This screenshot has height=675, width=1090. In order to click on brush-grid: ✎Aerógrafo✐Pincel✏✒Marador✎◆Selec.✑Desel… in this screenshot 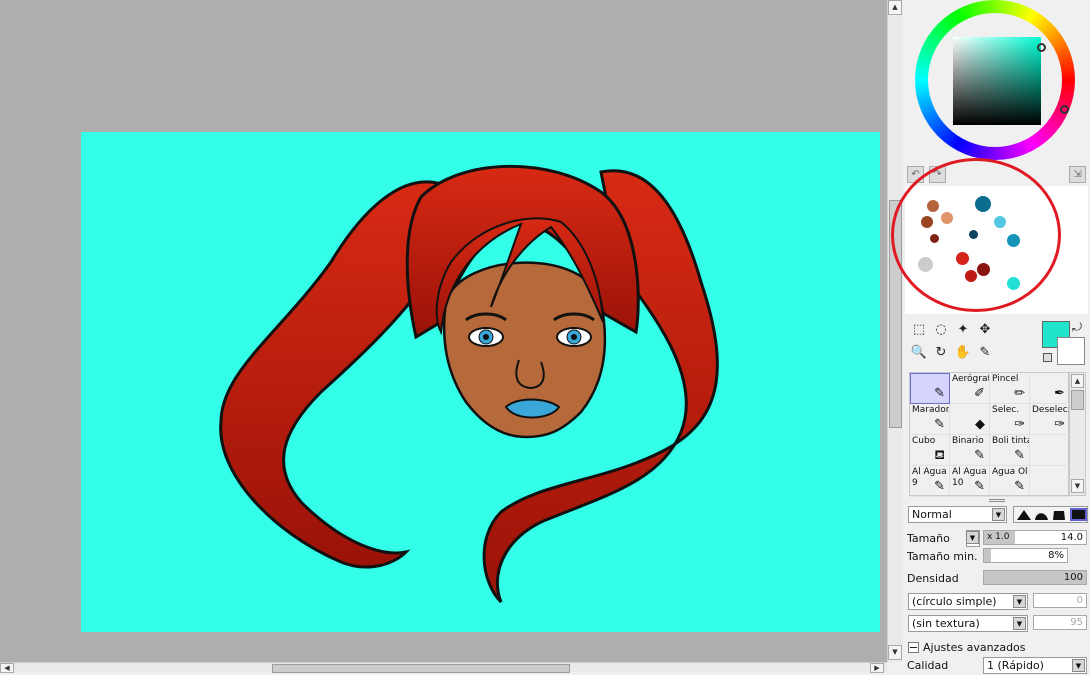, I will do `click(989, 434)`.